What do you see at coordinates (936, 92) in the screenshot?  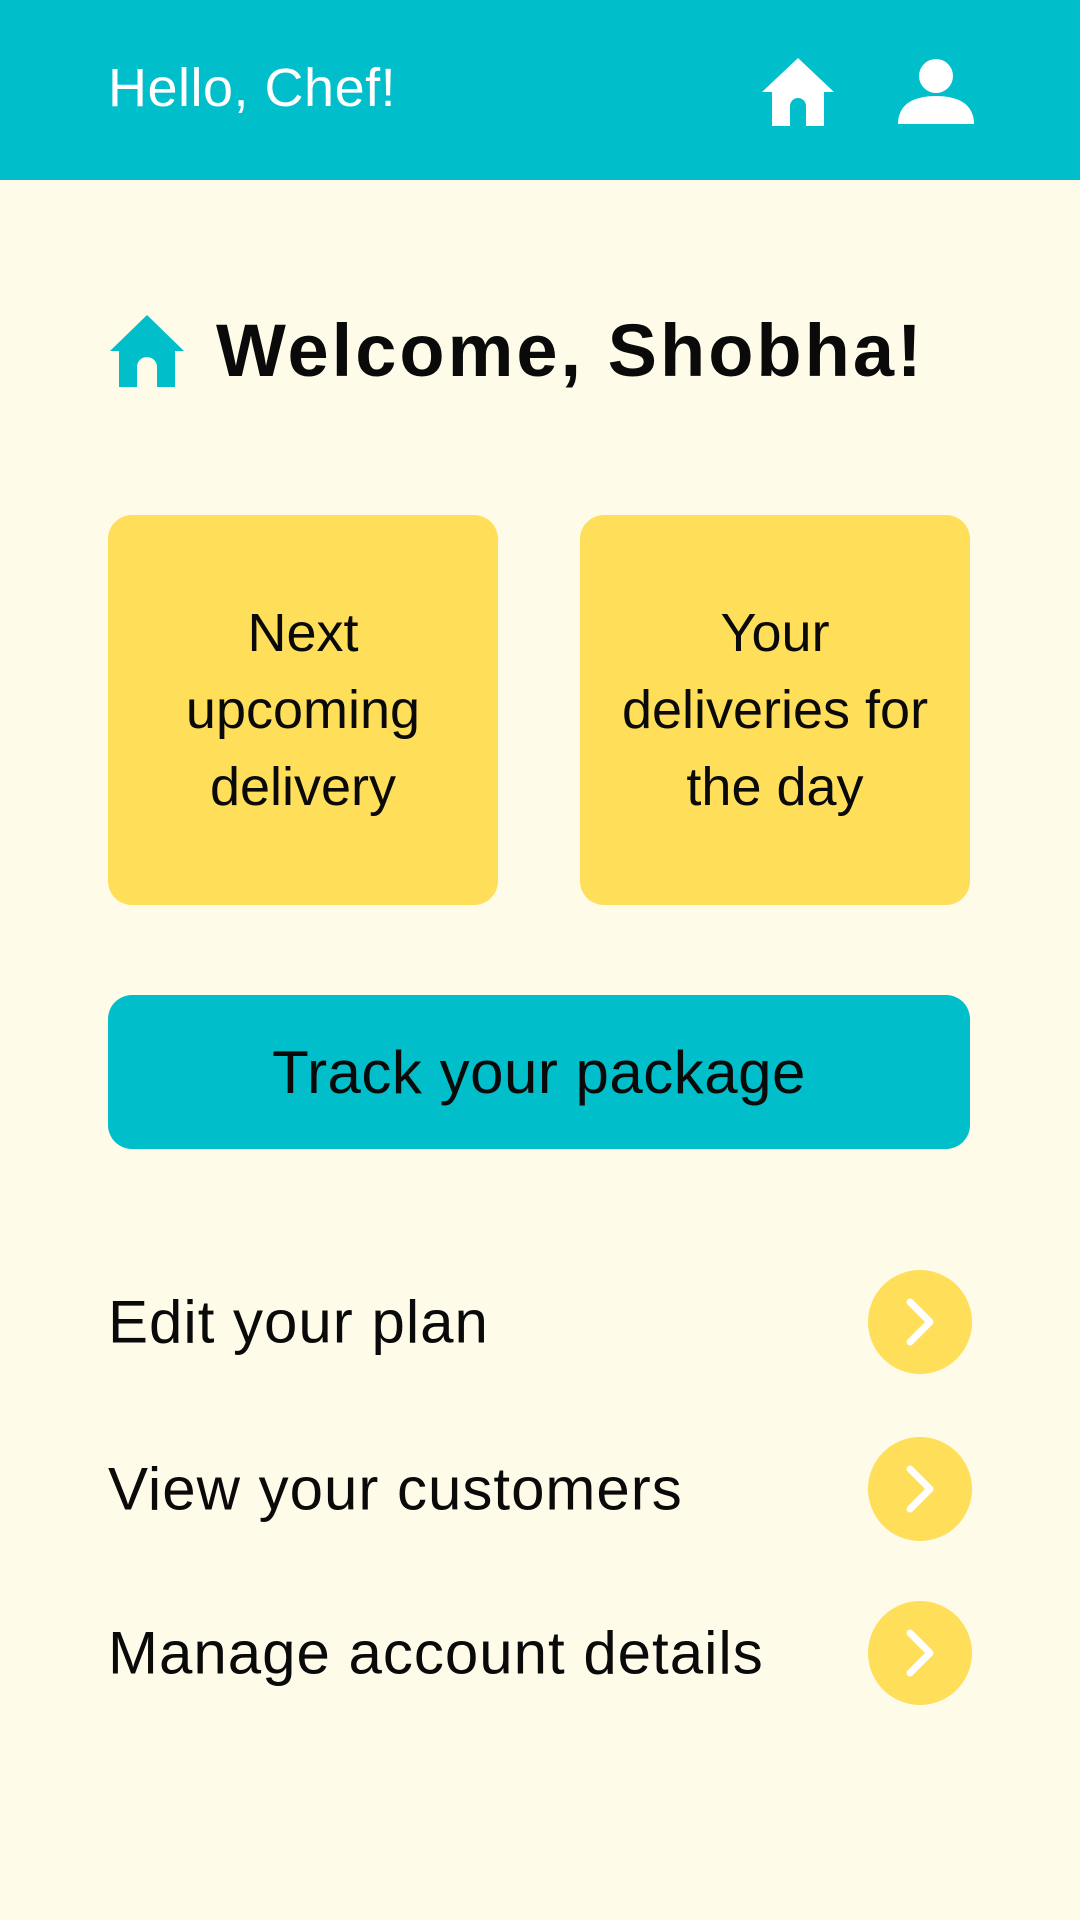 I see `profile-icon` at bounding box center [936, 92].